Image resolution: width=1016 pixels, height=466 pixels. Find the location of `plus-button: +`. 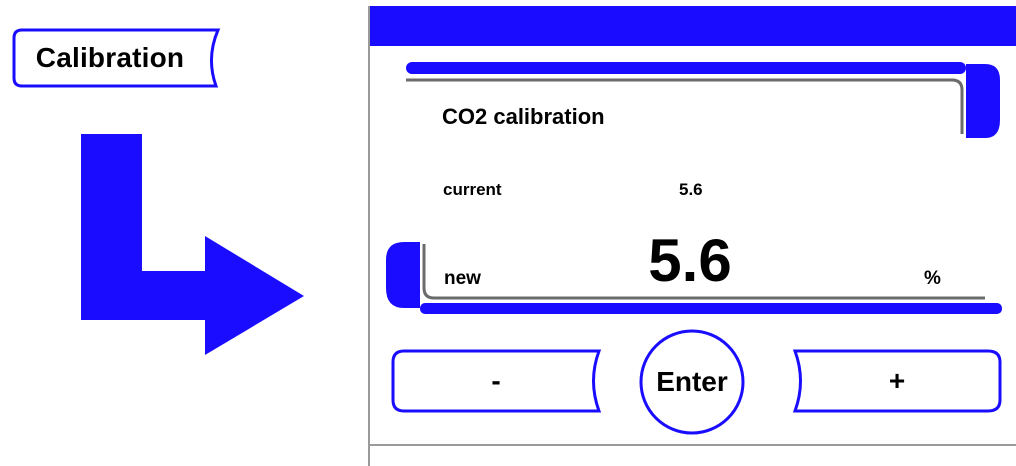

plus-button: + is located at coordinates (897, 381).